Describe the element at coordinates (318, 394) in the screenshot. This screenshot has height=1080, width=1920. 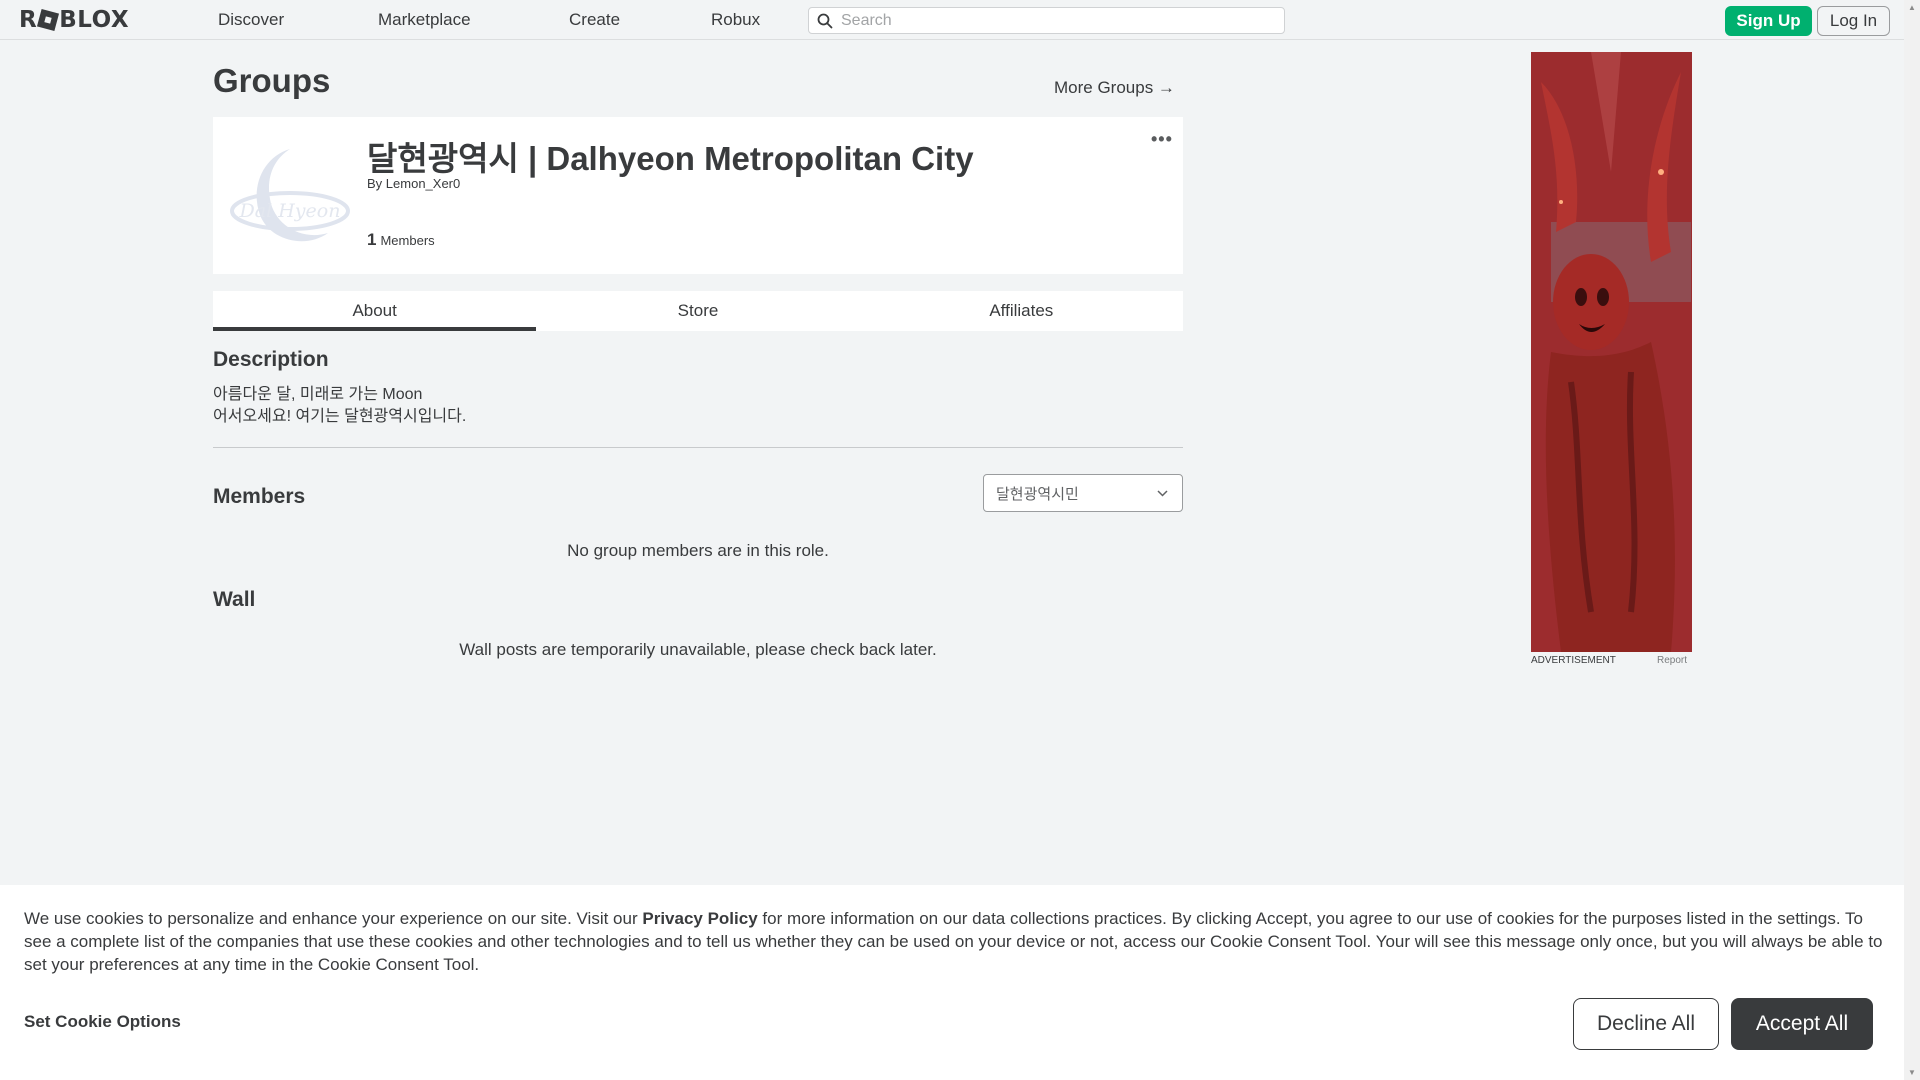
I see `description-line: 아름다운 달, 미래로 가는 Moon` at that location.